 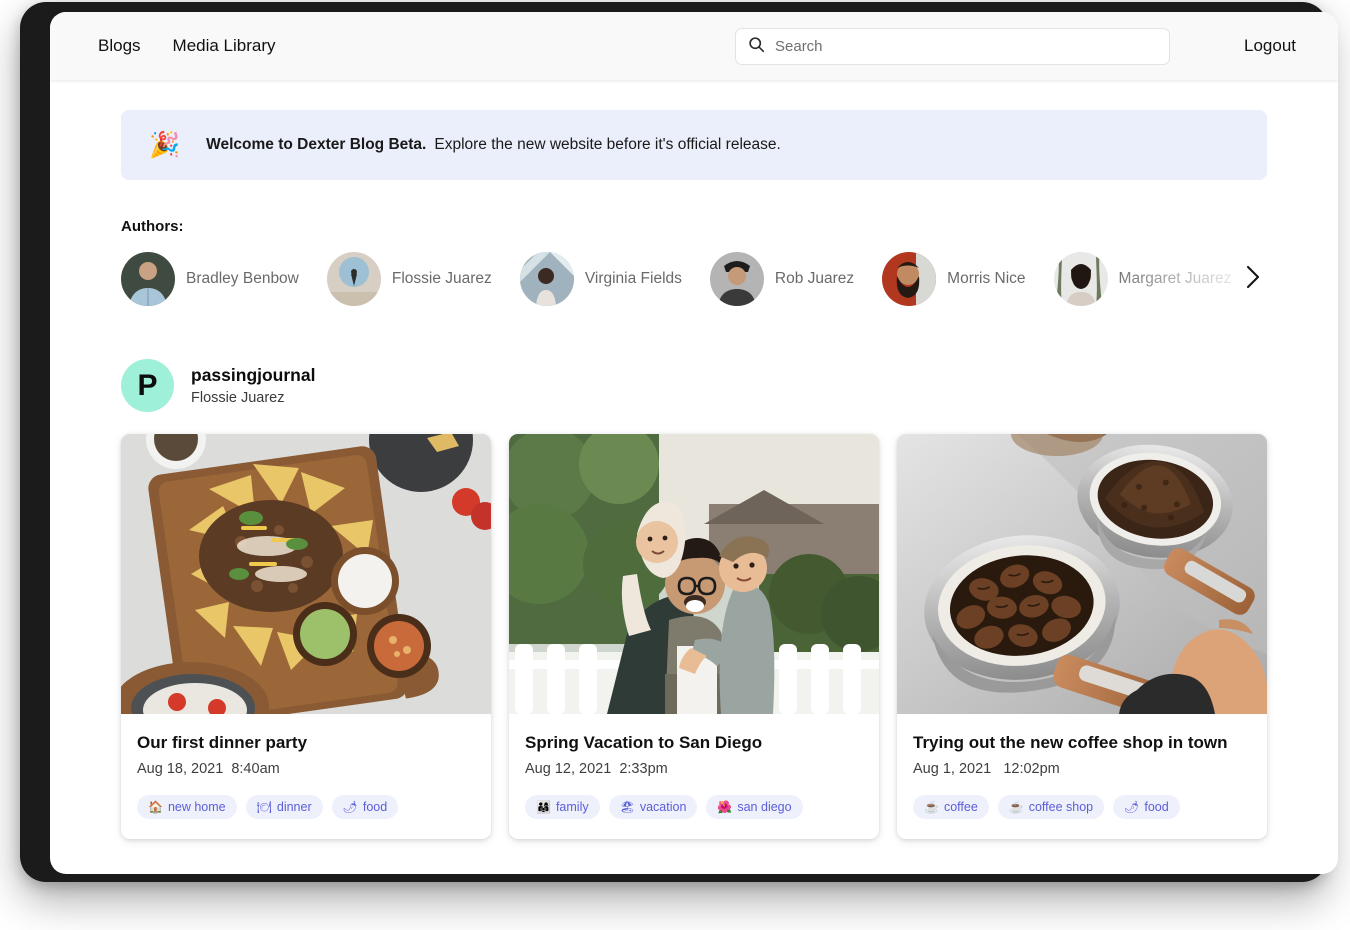 I want to click on tag-label: san diego, so click(x=764, y=807).